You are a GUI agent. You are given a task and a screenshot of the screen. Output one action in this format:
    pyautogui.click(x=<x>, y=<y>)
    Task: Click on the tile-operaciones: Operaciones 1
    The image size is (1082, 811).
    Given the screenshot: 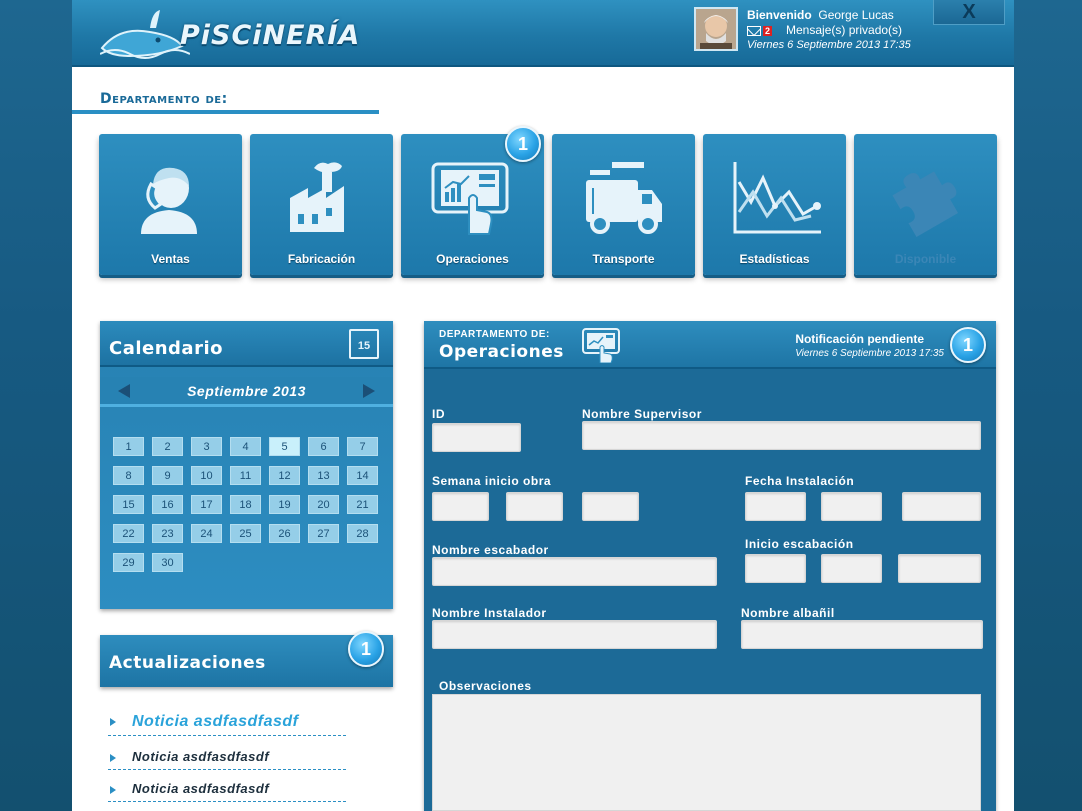 What is the action you would take?
    pyautogui.click(x=472, y=200)
    